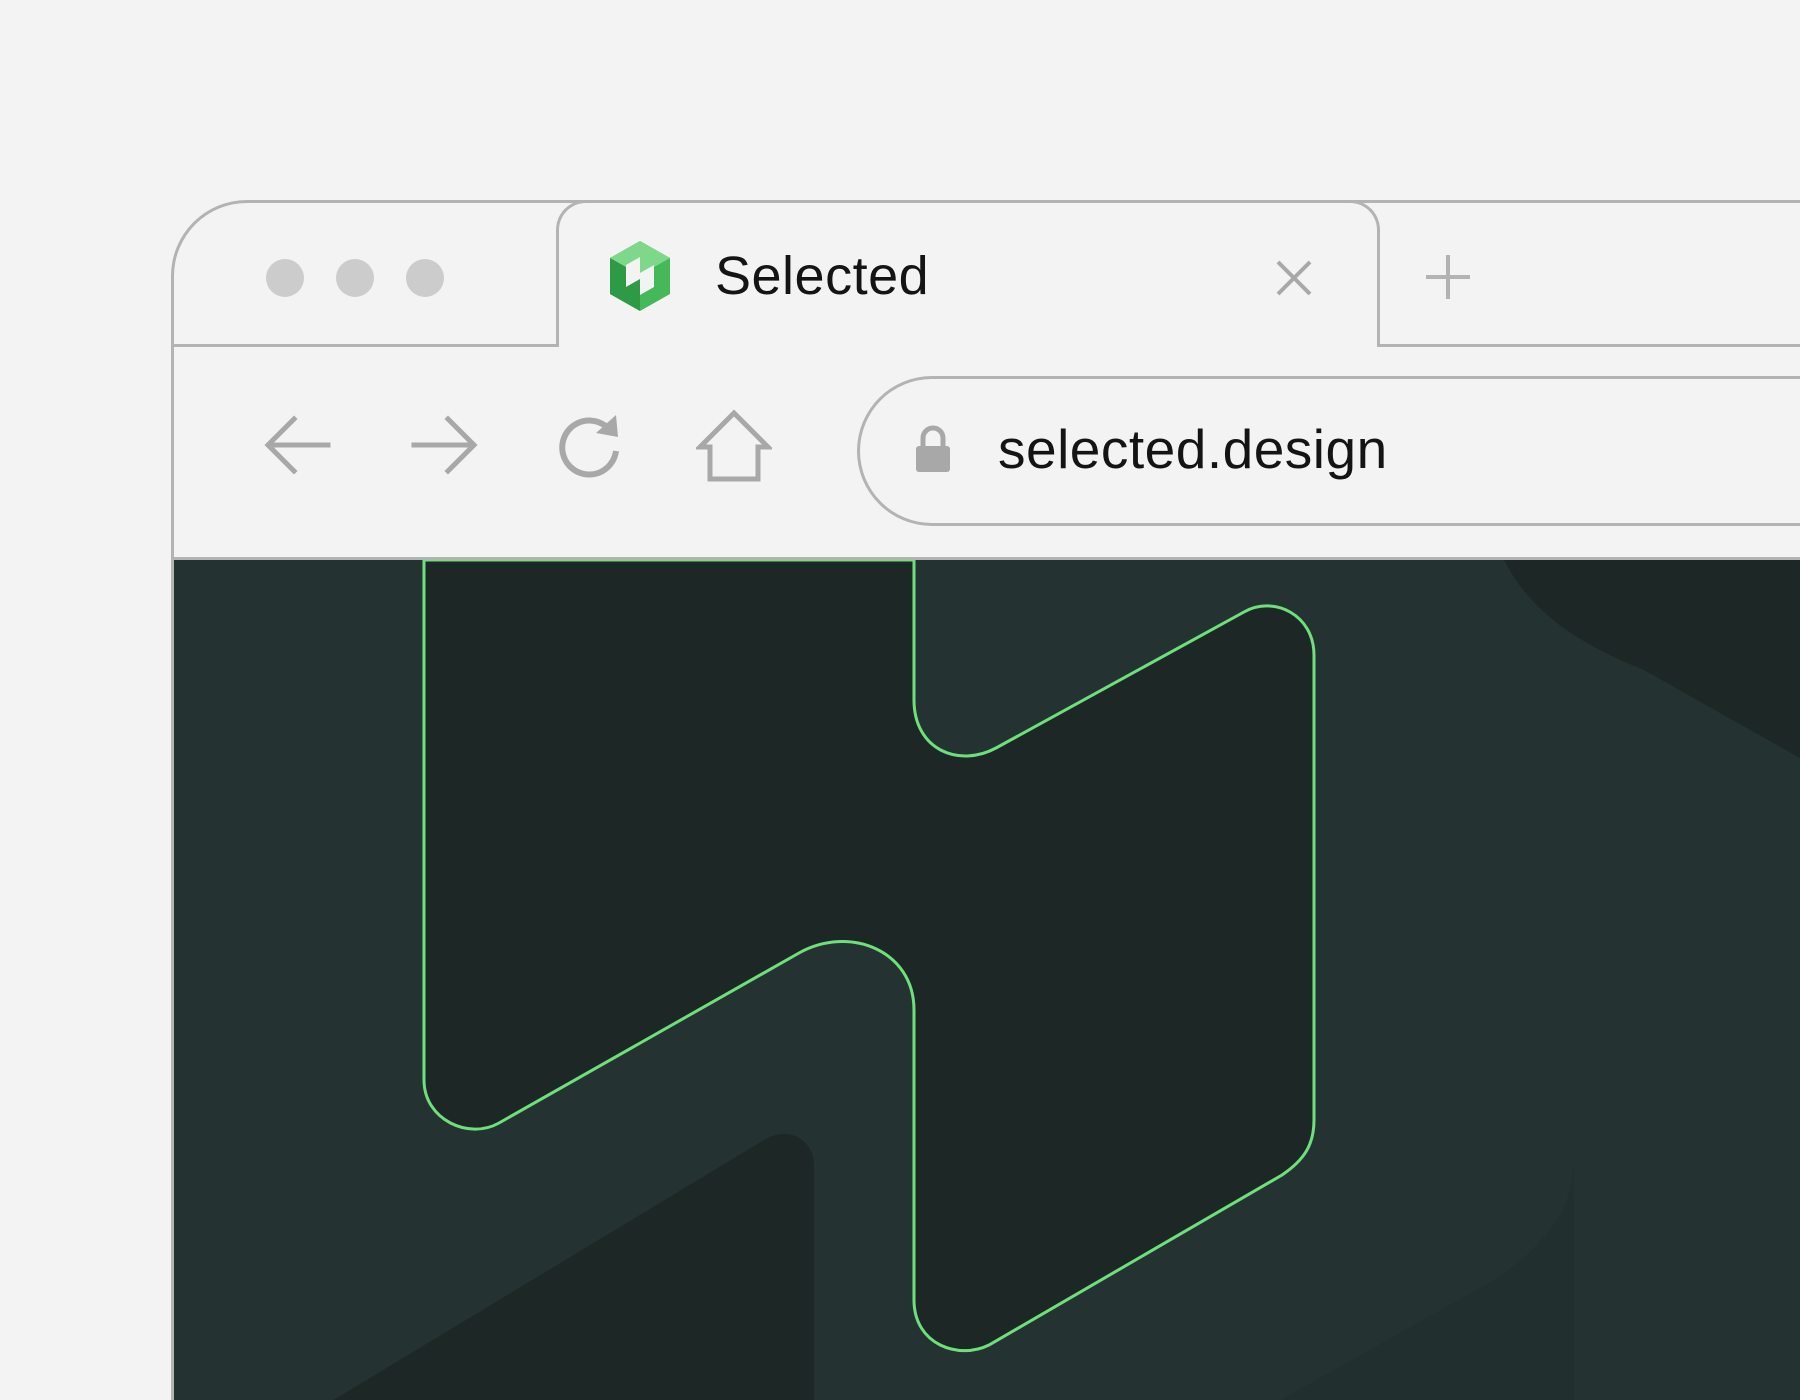 This screenshot has width=1800, height=1400. Describe the element at coordinates (640, 276) in the screenshot. I see `selected-logo-icon` at that location.